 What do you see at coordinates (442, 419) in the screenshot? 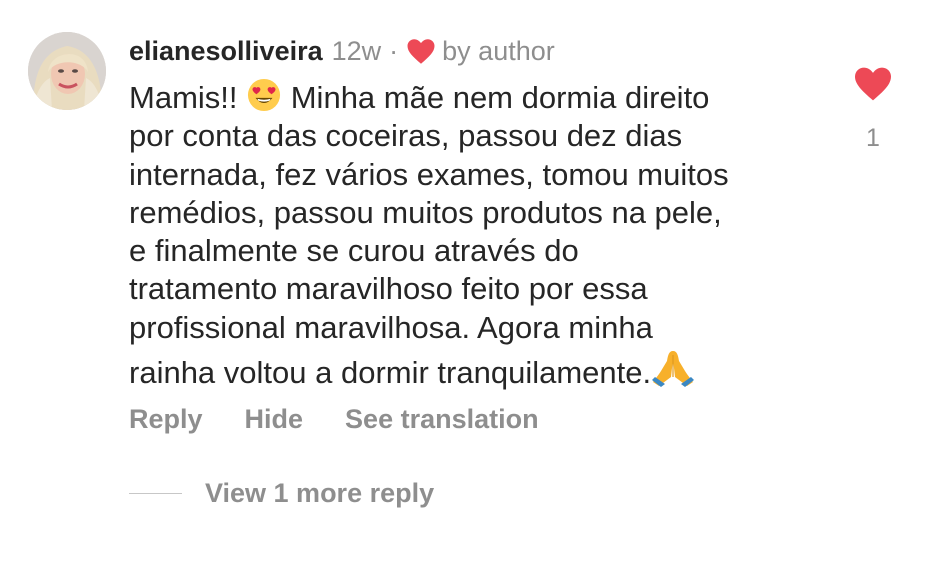
I see `see-translation-button: See translation` at bounding box center [442, 419].